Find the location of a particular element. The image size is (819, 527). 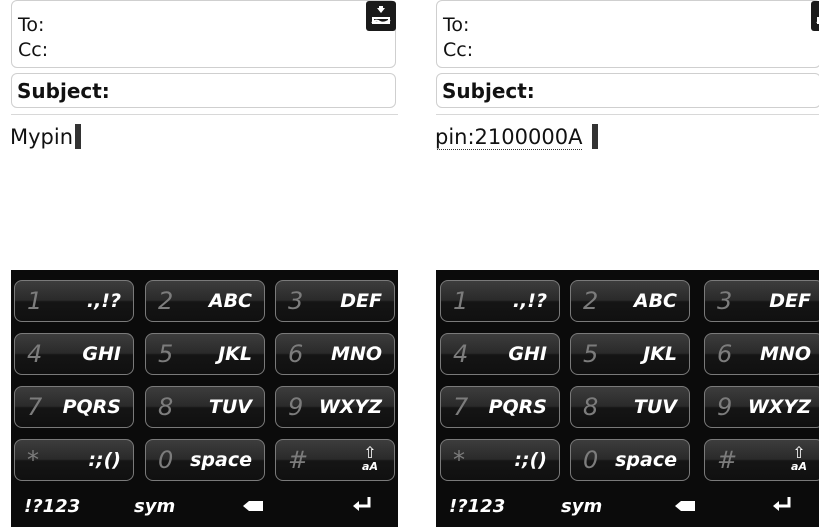

message-body: Mypin is located at coordinates (46, 136).